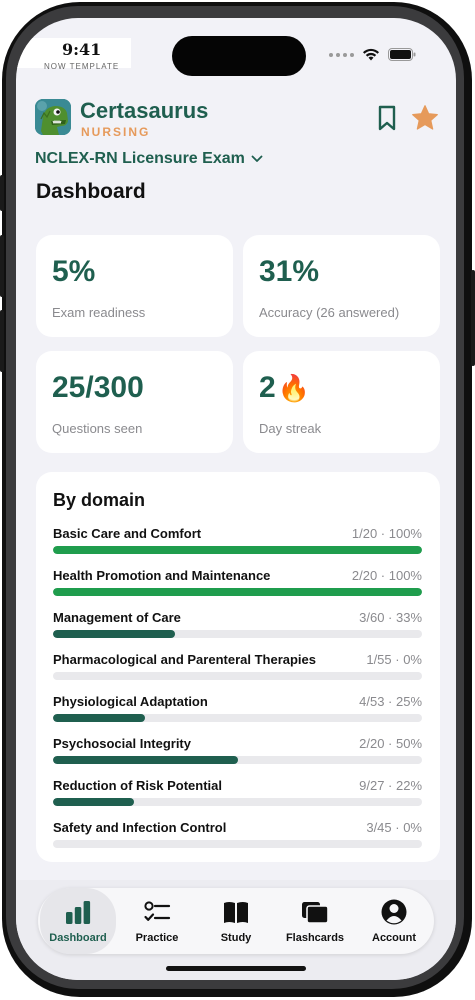 The width and height of the screenshot is (475, 1000). What do you see at coordinates (394, 912) in the screenshot?
I see `account-icon` at bounding box center [394, 912].